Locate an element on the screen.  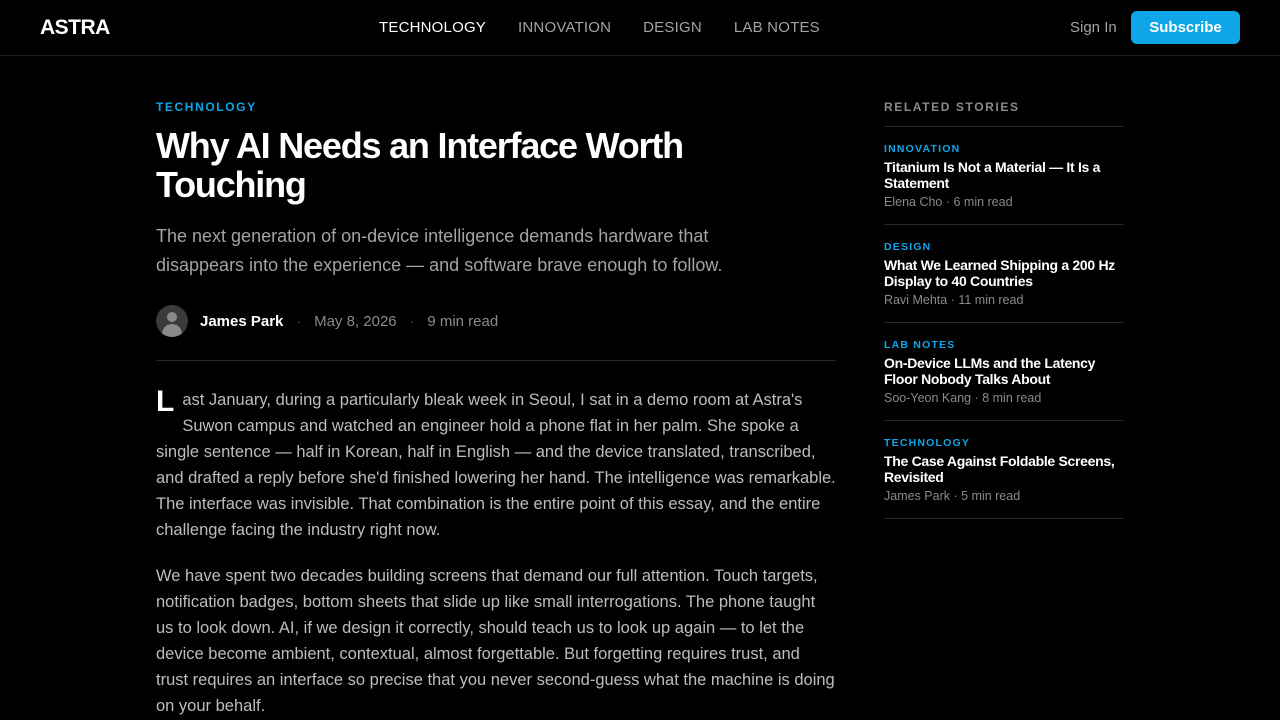
byline: James Park · May 8, 2026 · 9 min read is located at coordinates (496, 321).